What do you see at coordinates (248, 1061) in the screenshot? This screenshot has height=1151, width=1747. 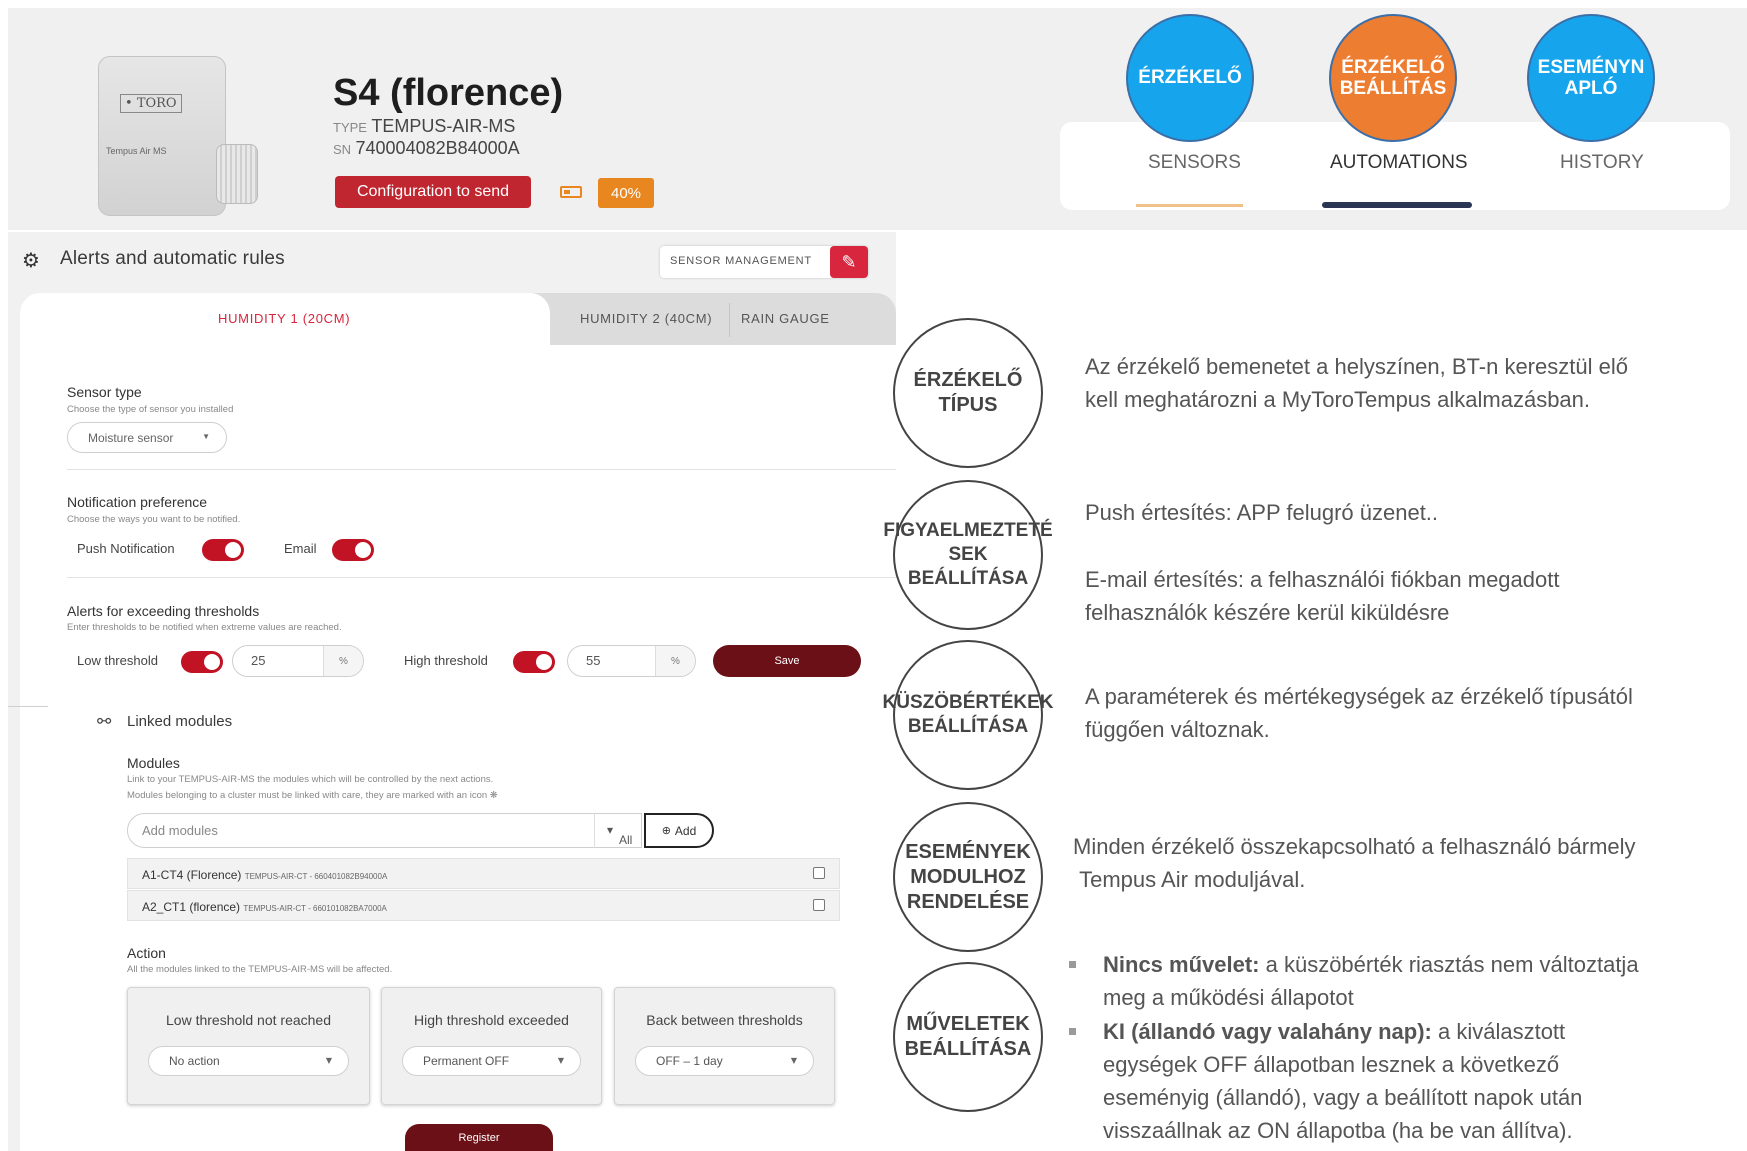 I see `action-low-select: No action ▼` at bounding box center [248, 1061].